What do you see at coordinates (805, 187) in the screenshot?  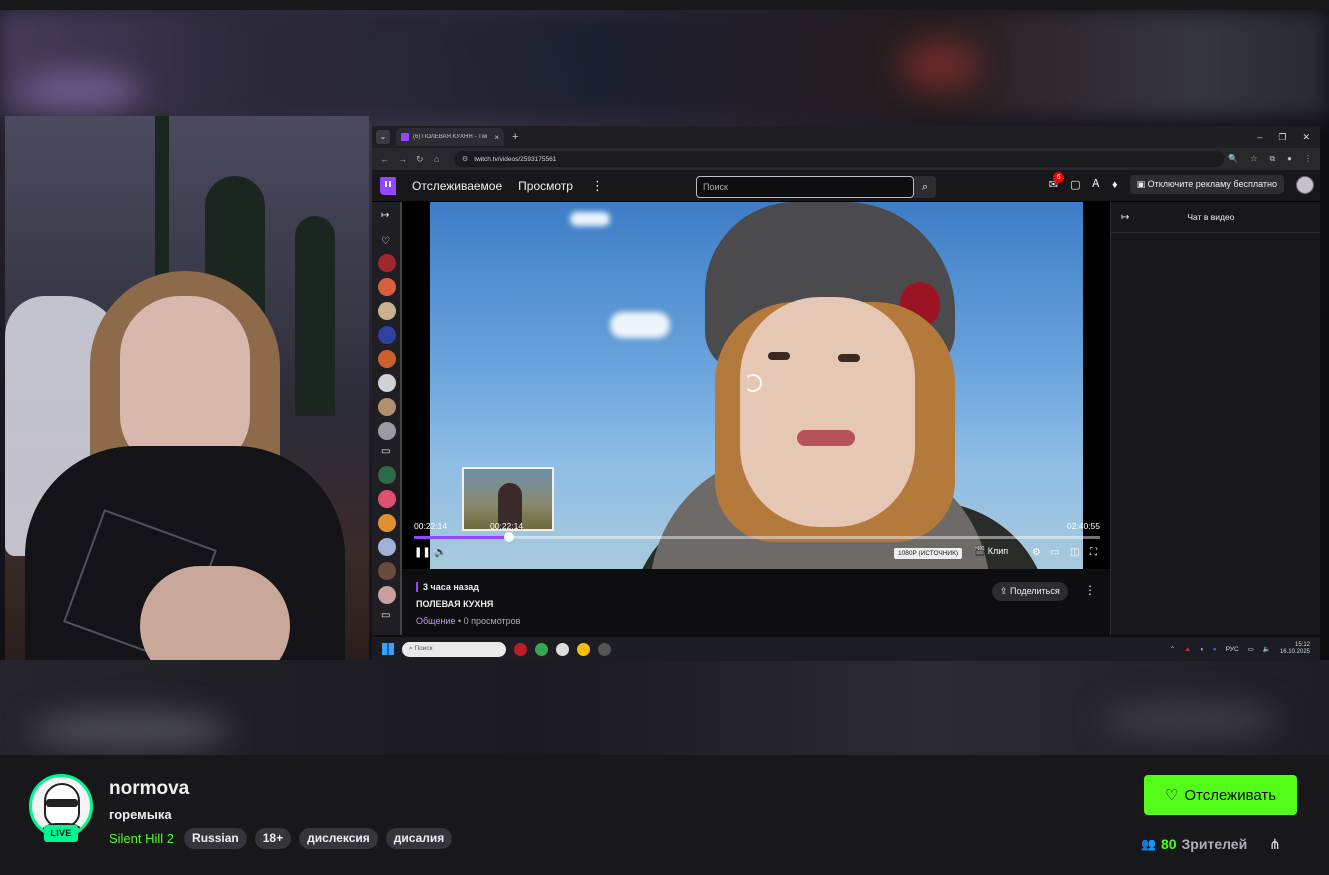 I see `twitch-search-input: Поиск` at bounding box center [805, 187].